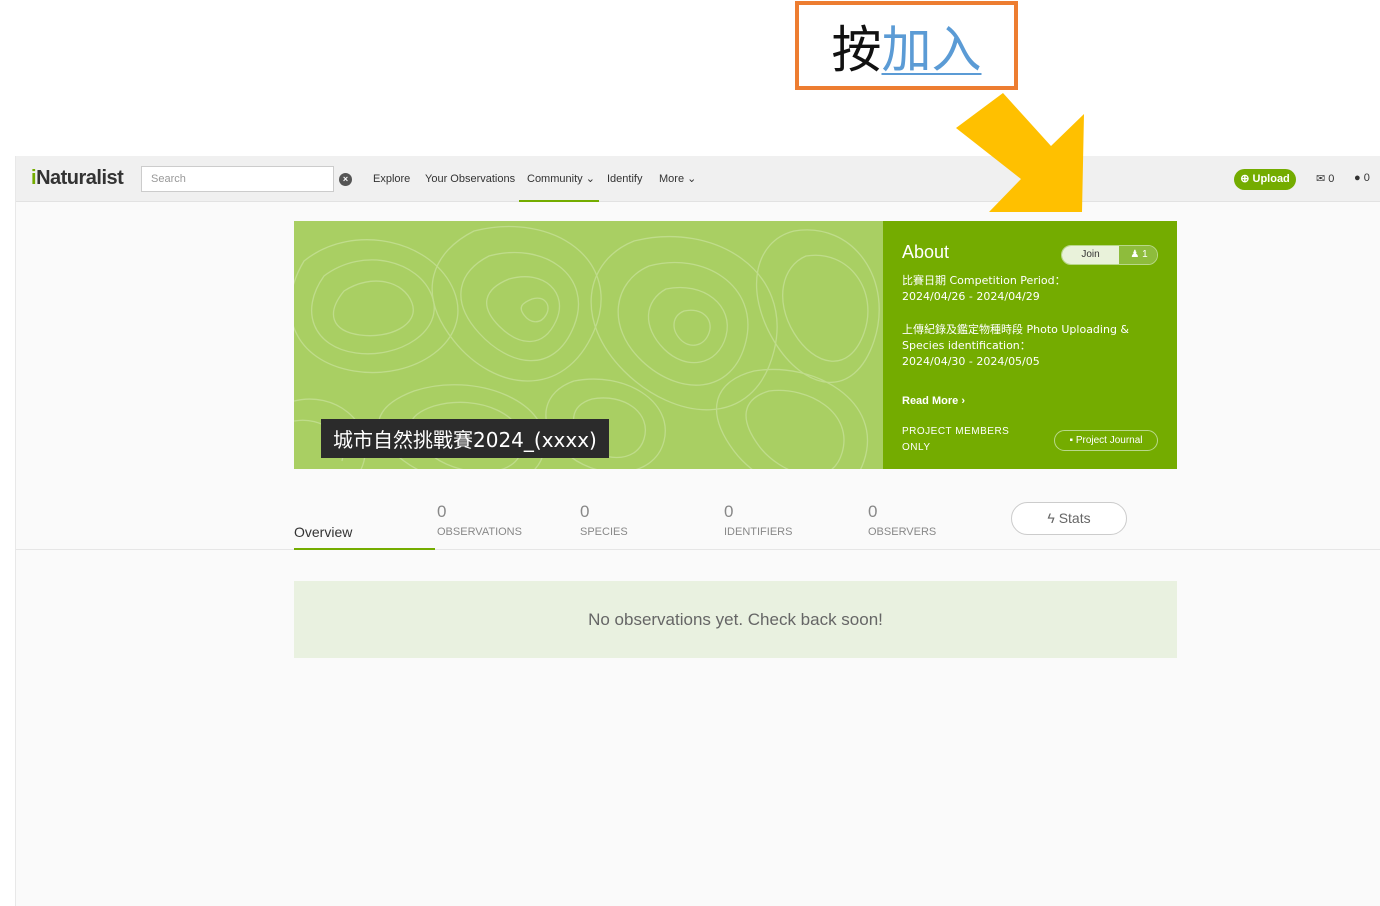 The image size is (1380, 906). I want to click on inaturalist-logo: iNaturalist, so click(77, 178).